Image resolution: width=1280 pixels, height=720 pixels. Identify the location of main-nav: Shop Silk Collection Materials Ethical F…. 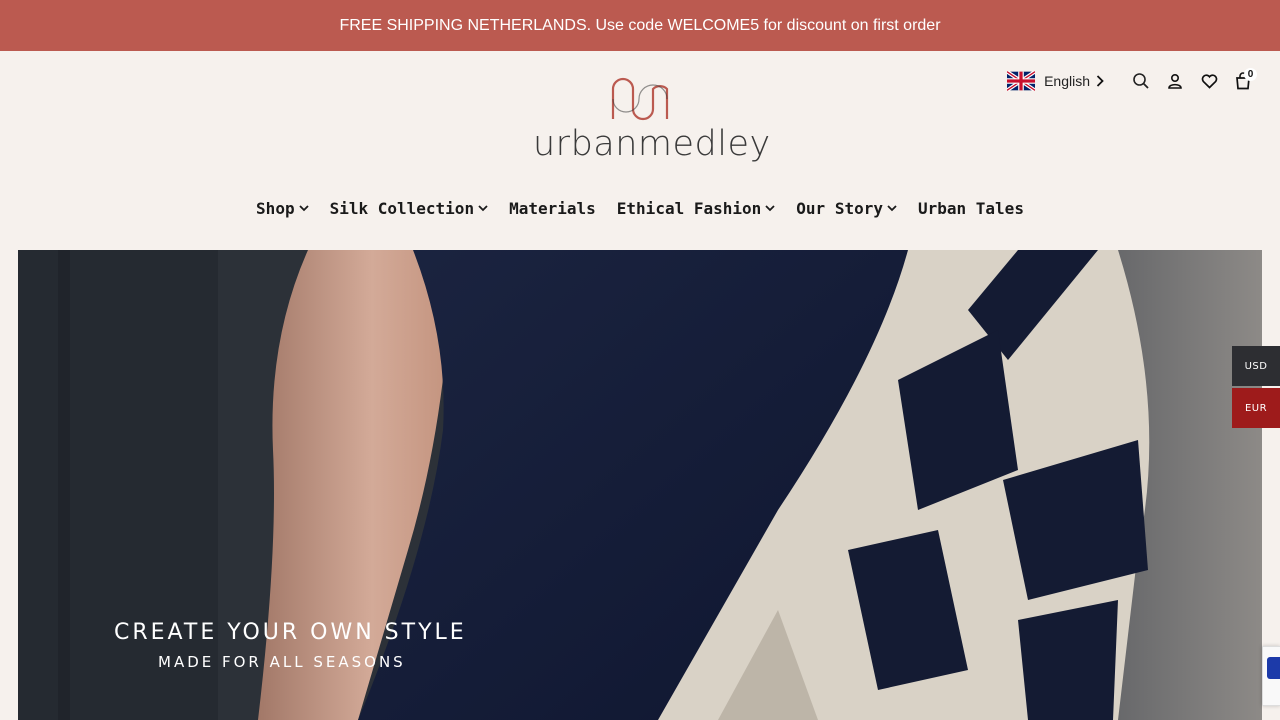
(640, 208).